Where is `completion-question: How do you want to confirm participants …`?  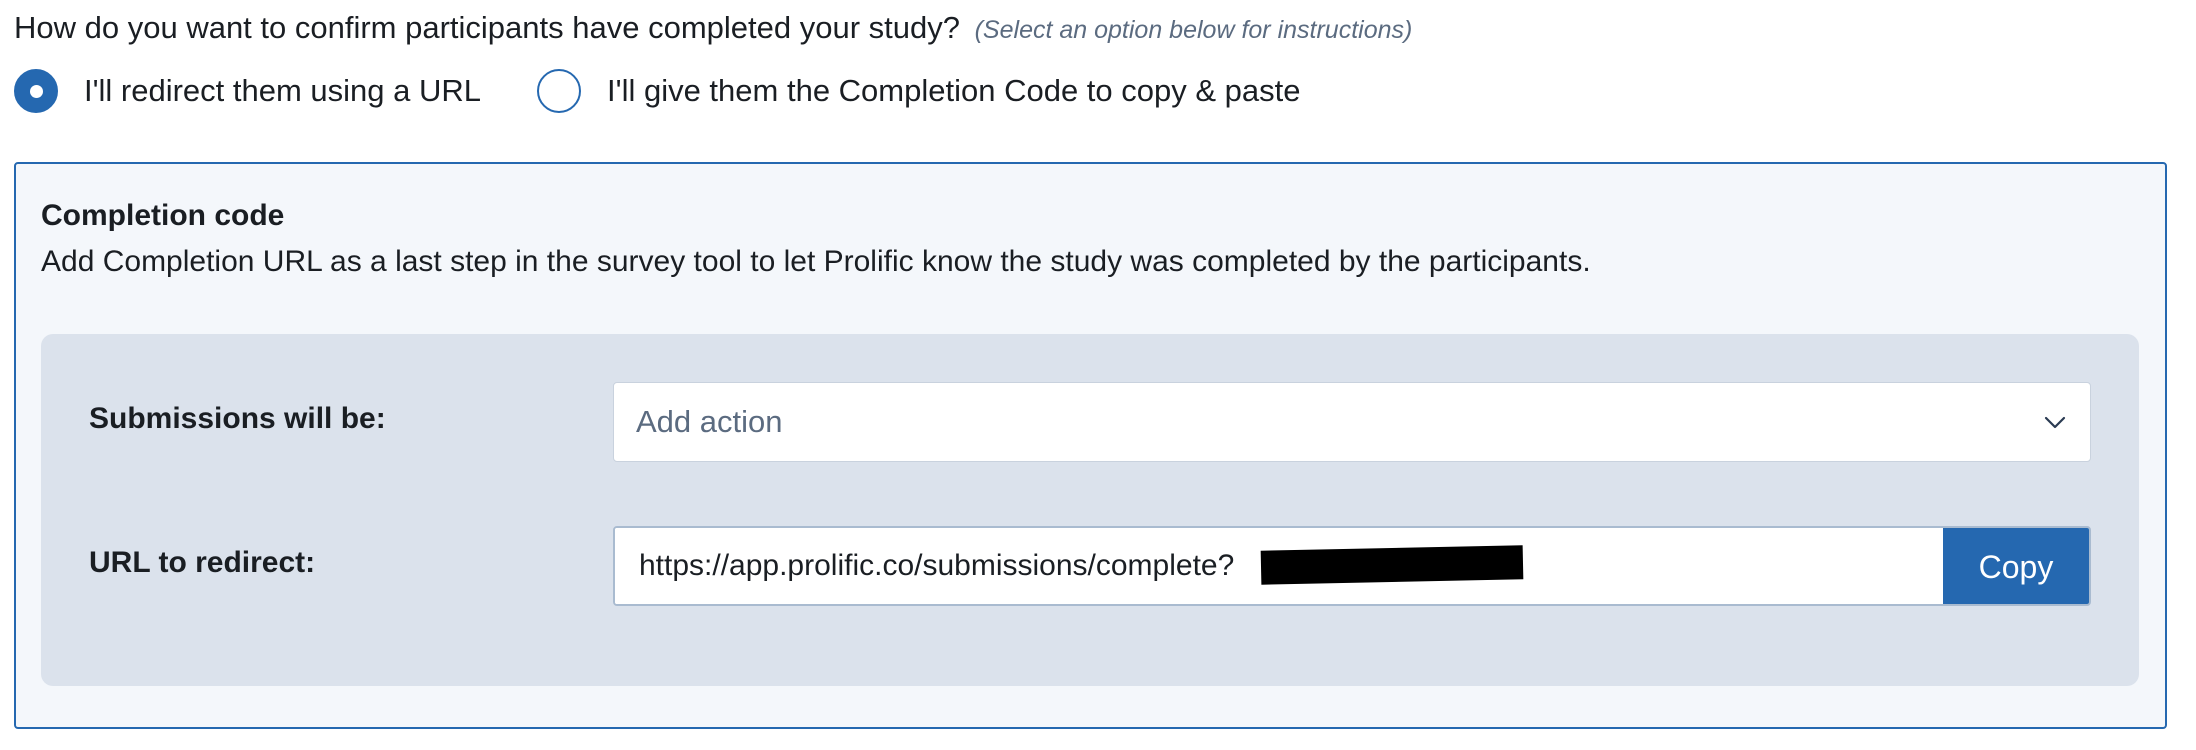 completion-question: How do you want to confirm participants … is located at coordinates (713, 29).